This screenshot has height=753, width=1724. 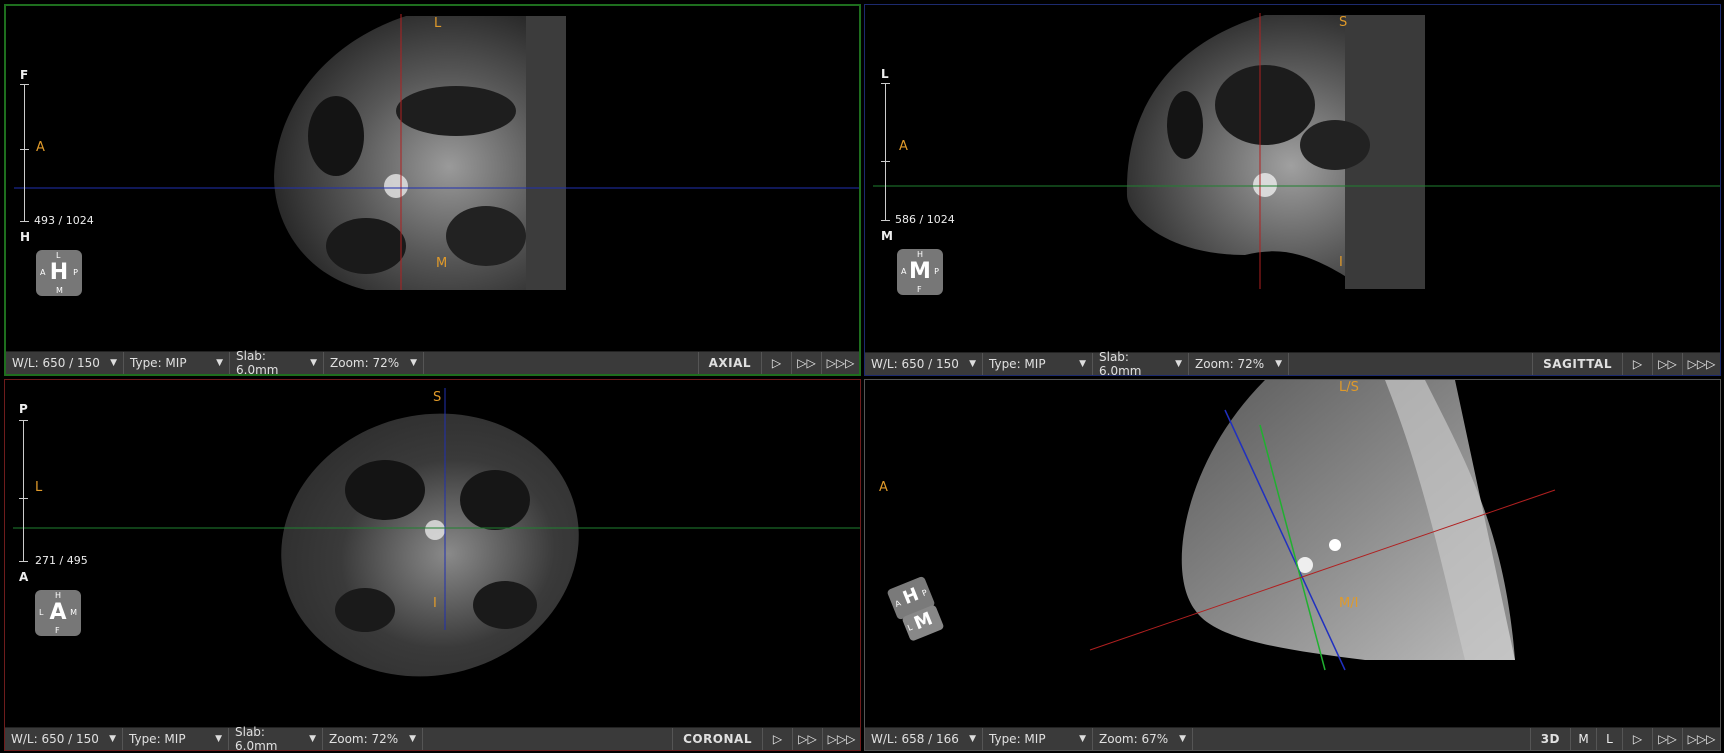 I want to click on slice-counter: 493 / 1024, so click(x=64, y=220).